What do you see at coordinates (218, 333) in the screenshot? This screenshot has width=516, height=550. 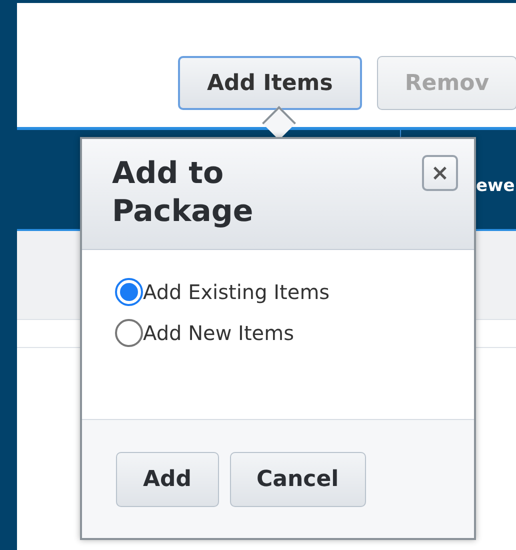 I see `option-label: Add New Items` at bounding box center [218, 333].